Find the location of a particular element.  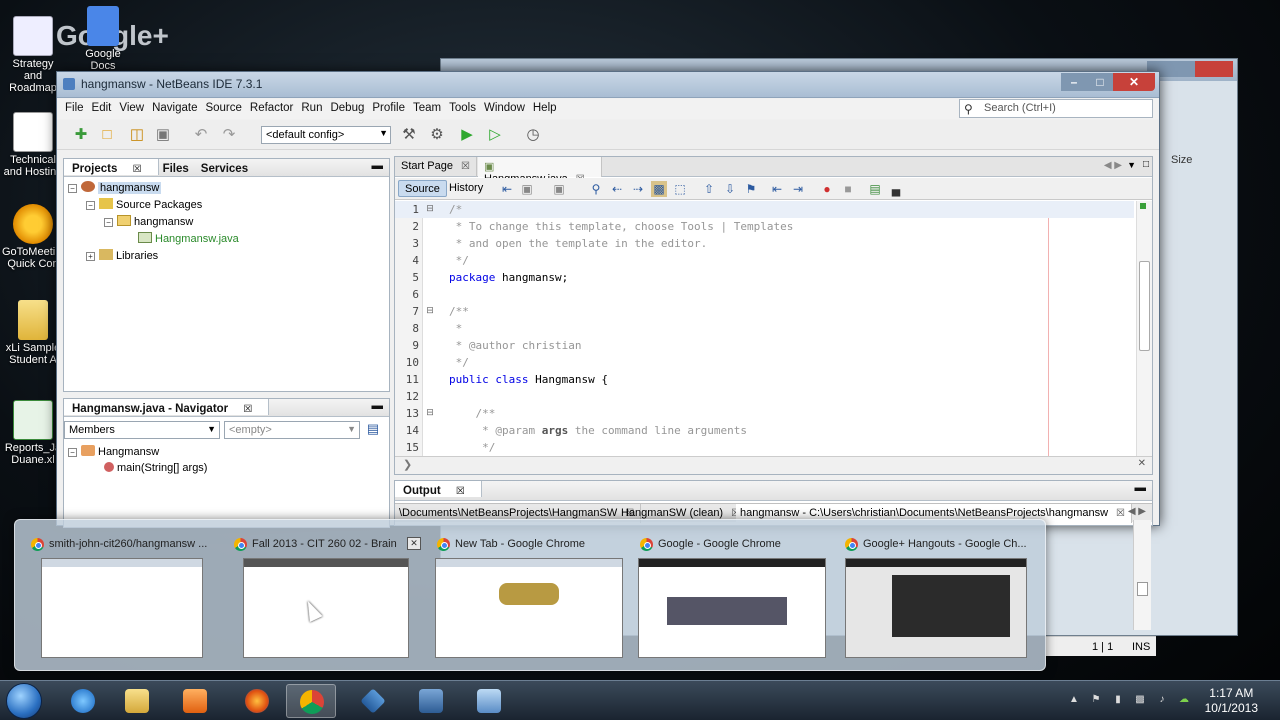

desktop-icon-gotomeeting: GoToMeeting Quick Con is located at coordinates (34, 237).